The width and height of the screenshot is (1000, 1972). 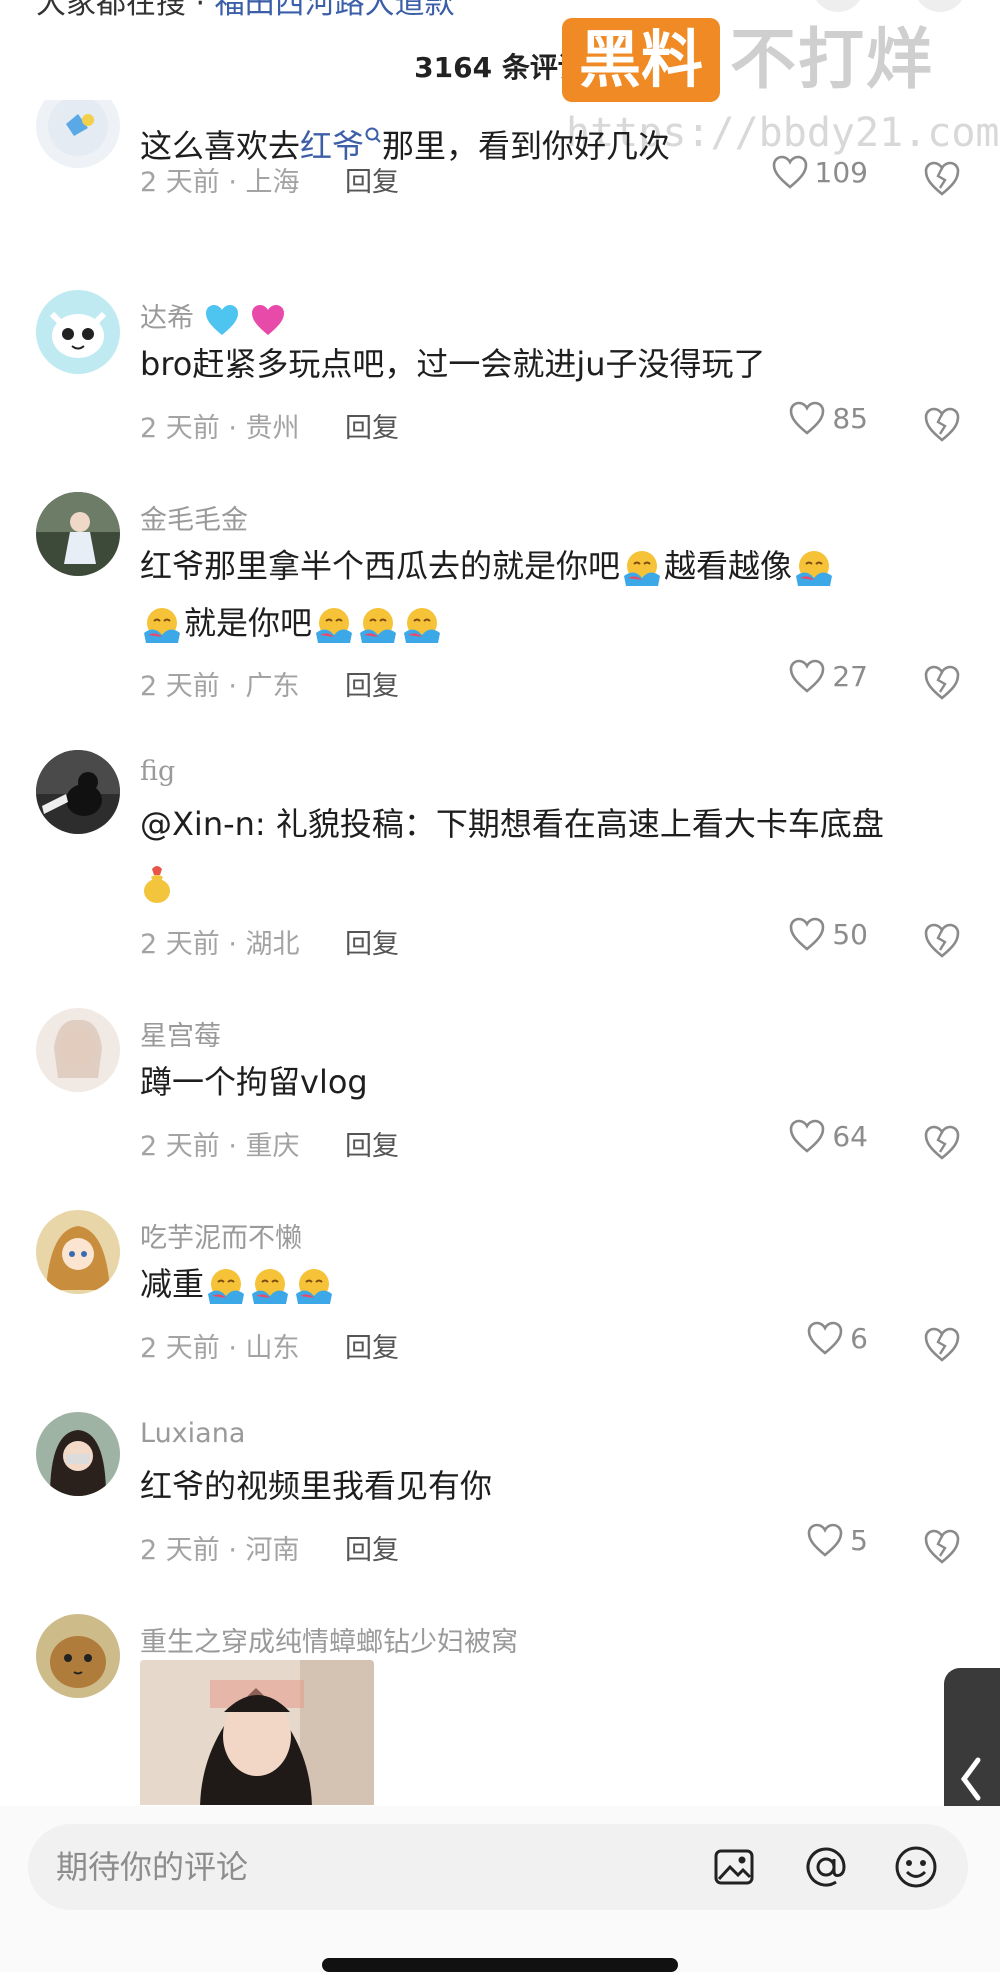 I want to click on comment-meta: 2 天前 · 湖北, so click(x=220, y=944).